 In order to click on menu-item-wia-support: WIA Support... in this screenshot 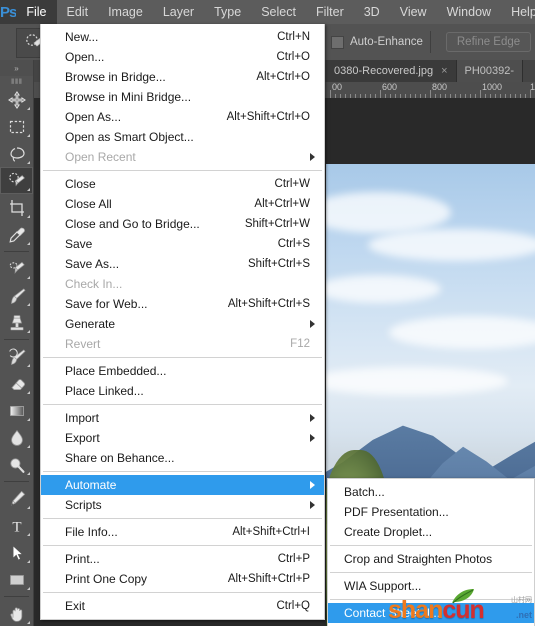, I will do `click(431, 586)`.